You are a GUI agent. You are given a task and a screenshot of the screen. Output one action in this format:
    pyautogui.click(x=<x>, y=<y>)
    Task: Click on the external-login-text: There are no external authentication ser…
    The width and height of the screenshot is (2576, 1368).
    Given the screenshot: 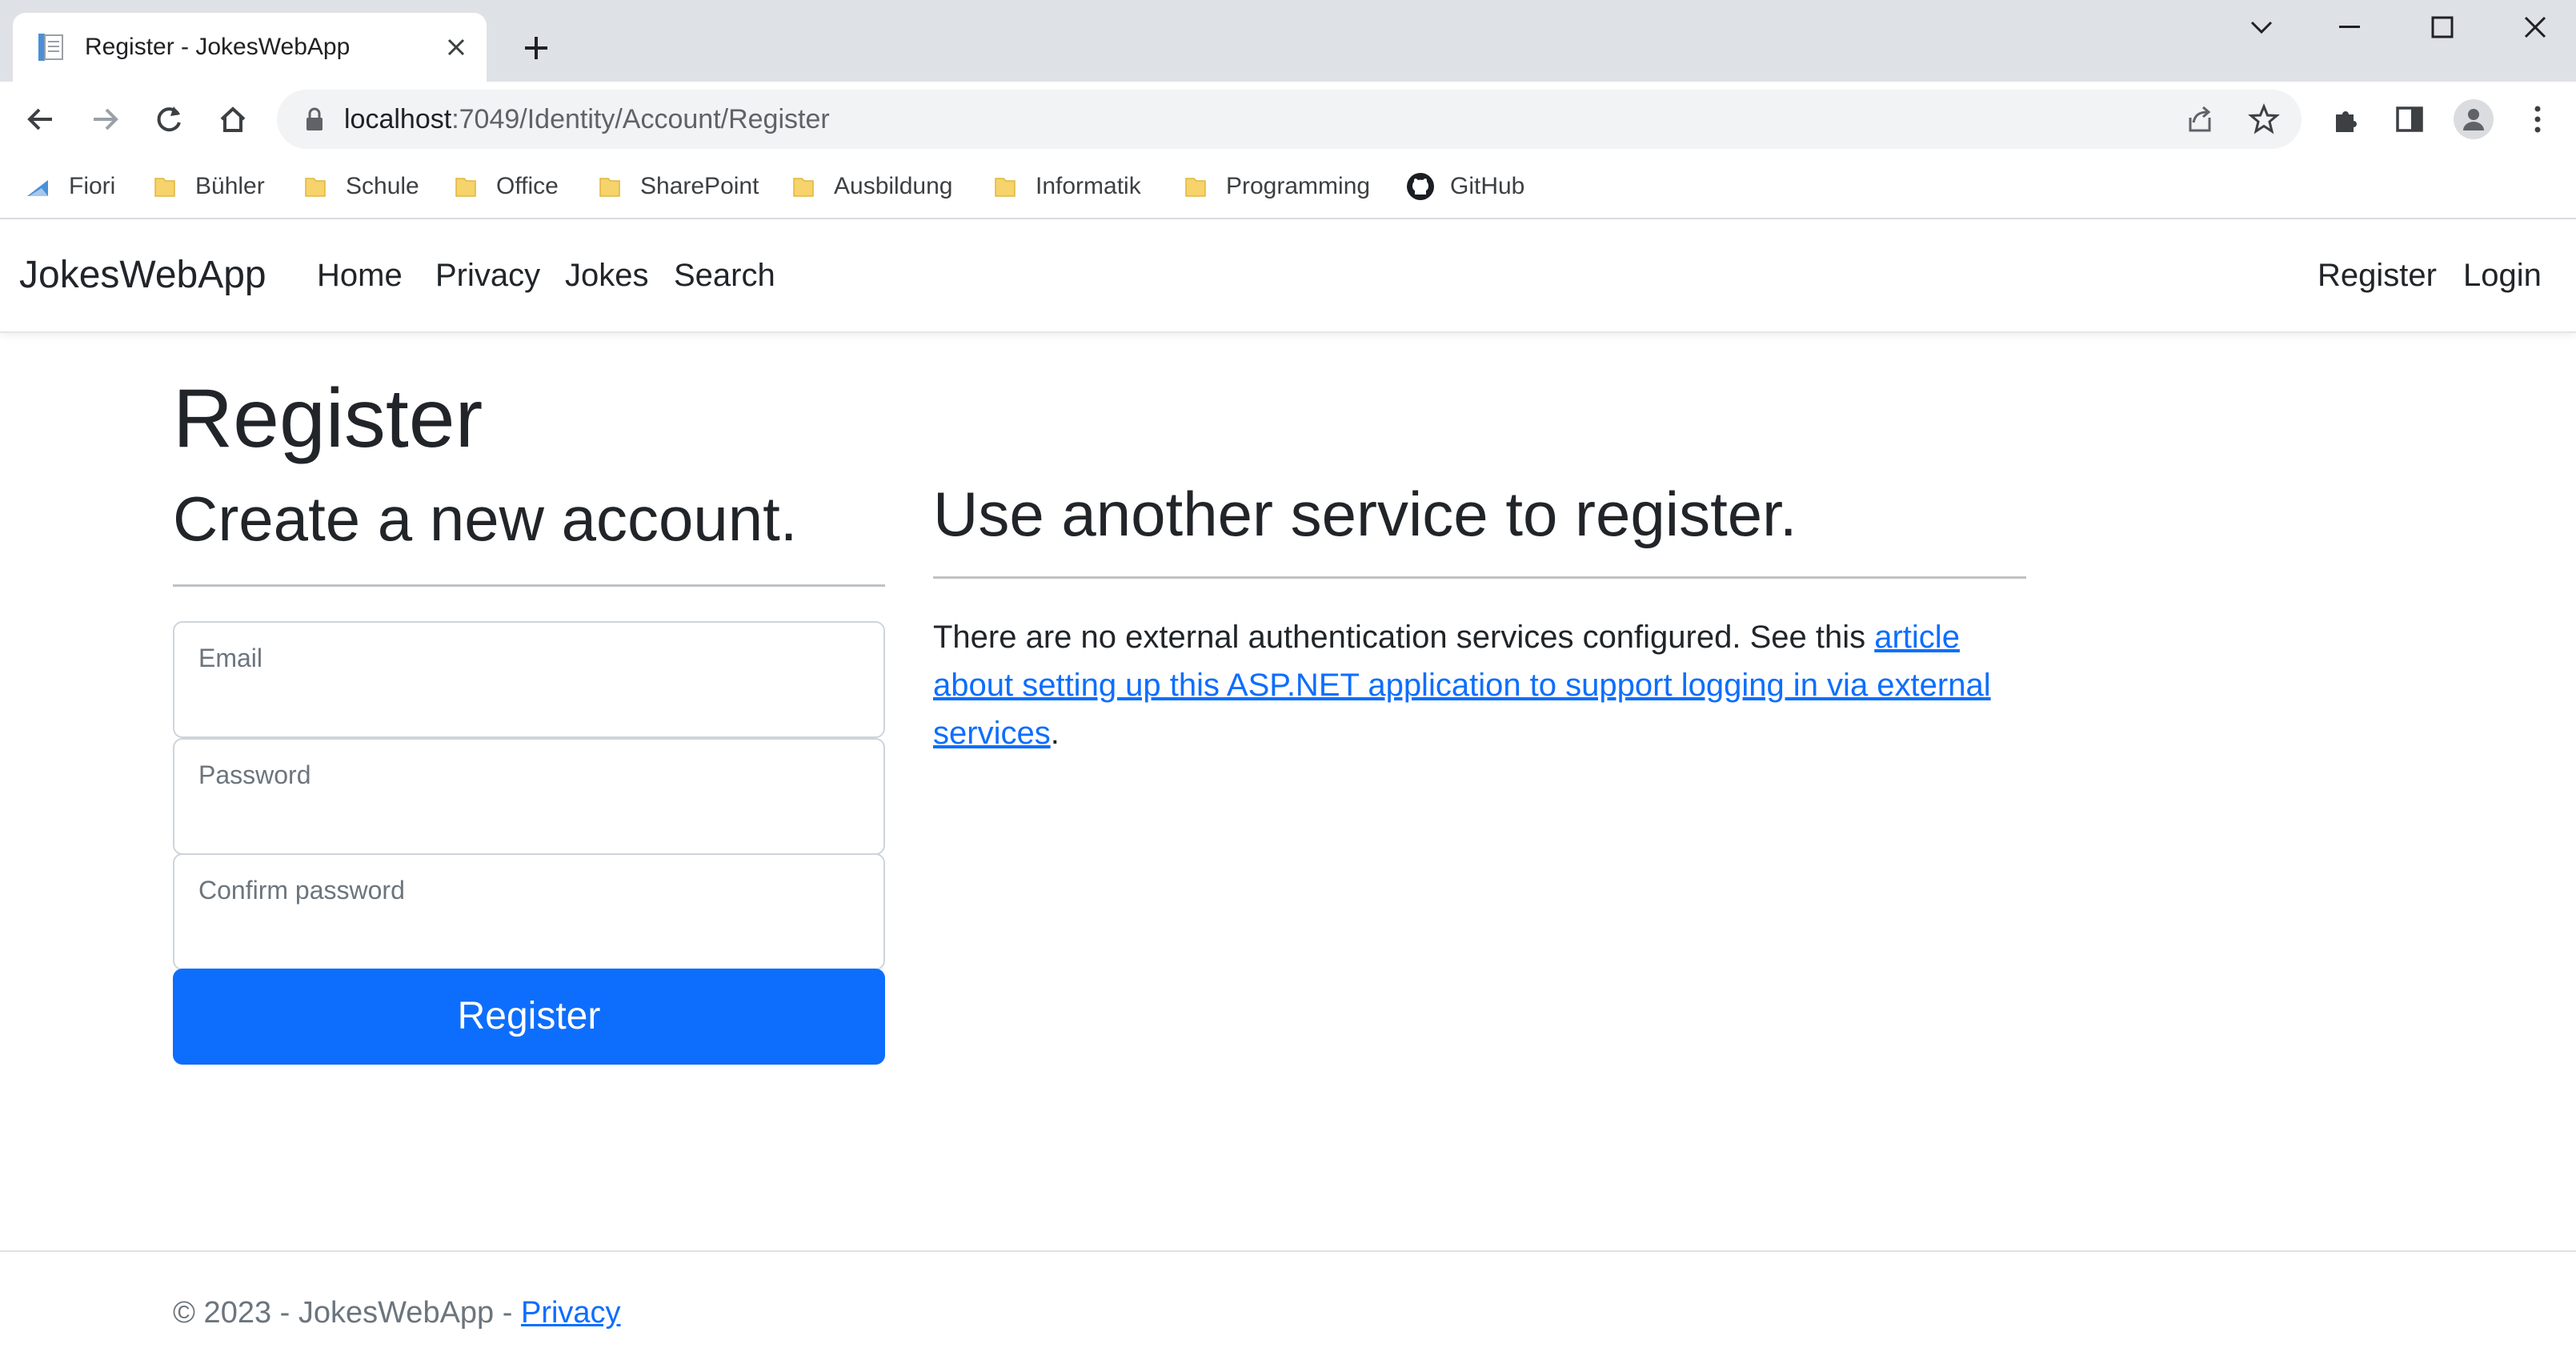 What is the action you would take?
    pyautogui.click(x=1462, y=685)
    